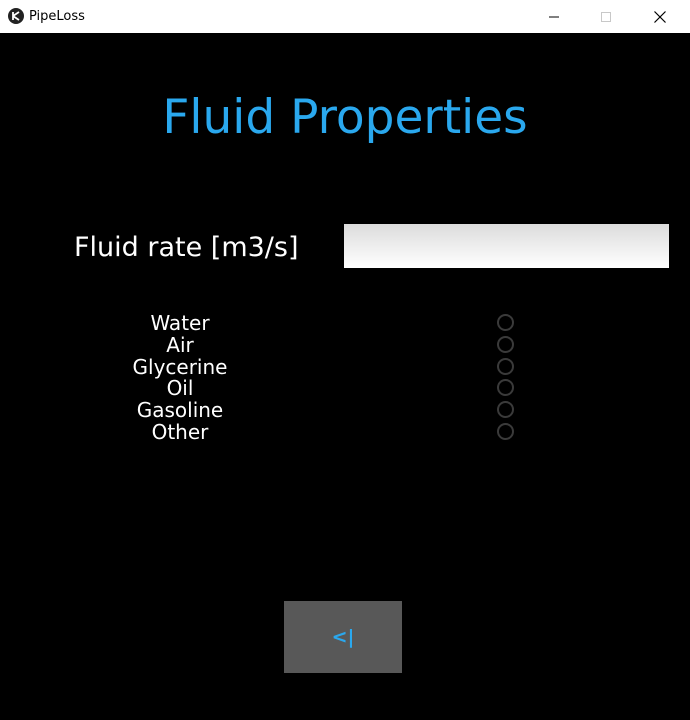 The width and height of the screenshot is (690, 720). What do you see at coordinates (180, 366) in the screenshot?
I see `fluid-option-label: Glycerine` at bounding box center [180, 366].